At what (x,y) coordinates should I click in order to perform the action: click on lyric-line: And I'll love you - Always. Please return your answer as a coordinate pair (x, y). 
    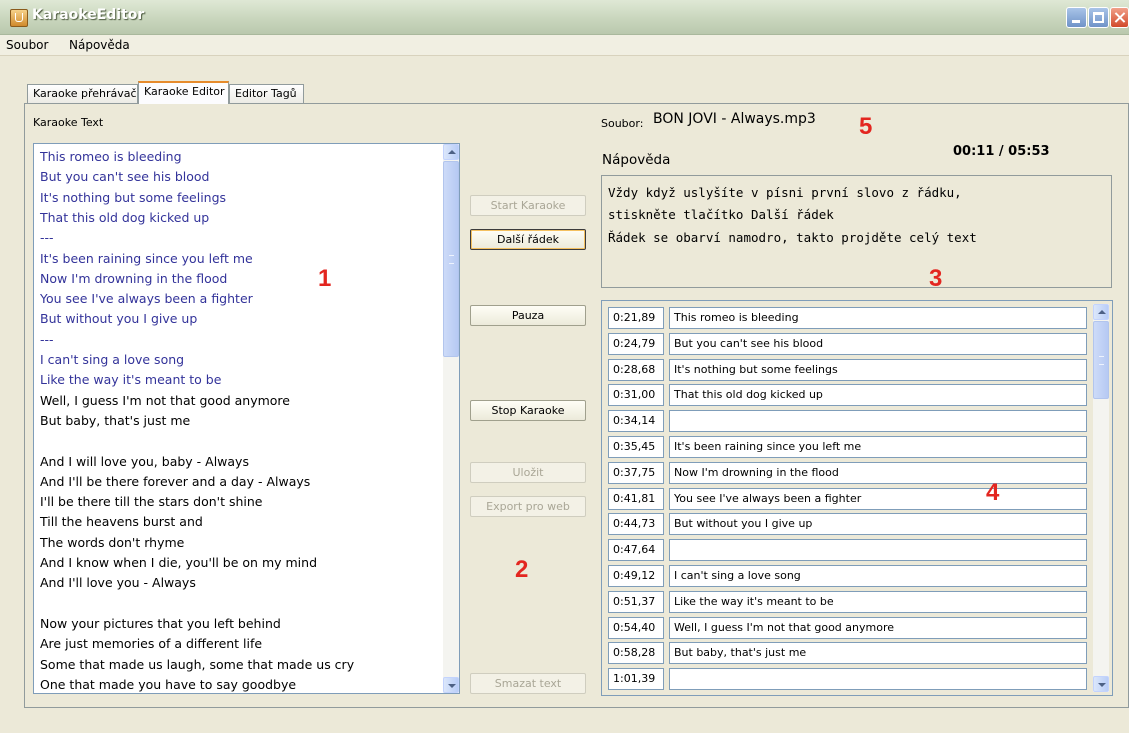
    Looking at the image, I should click on (118, 583).